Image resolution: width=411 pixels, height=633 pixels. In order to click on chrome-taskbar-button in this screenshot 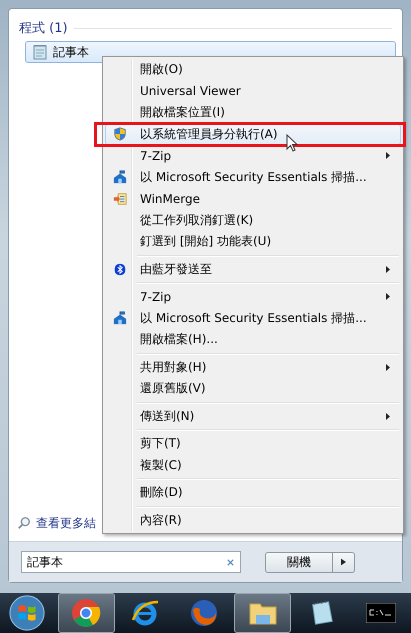, I will do `click(86, 613)`.